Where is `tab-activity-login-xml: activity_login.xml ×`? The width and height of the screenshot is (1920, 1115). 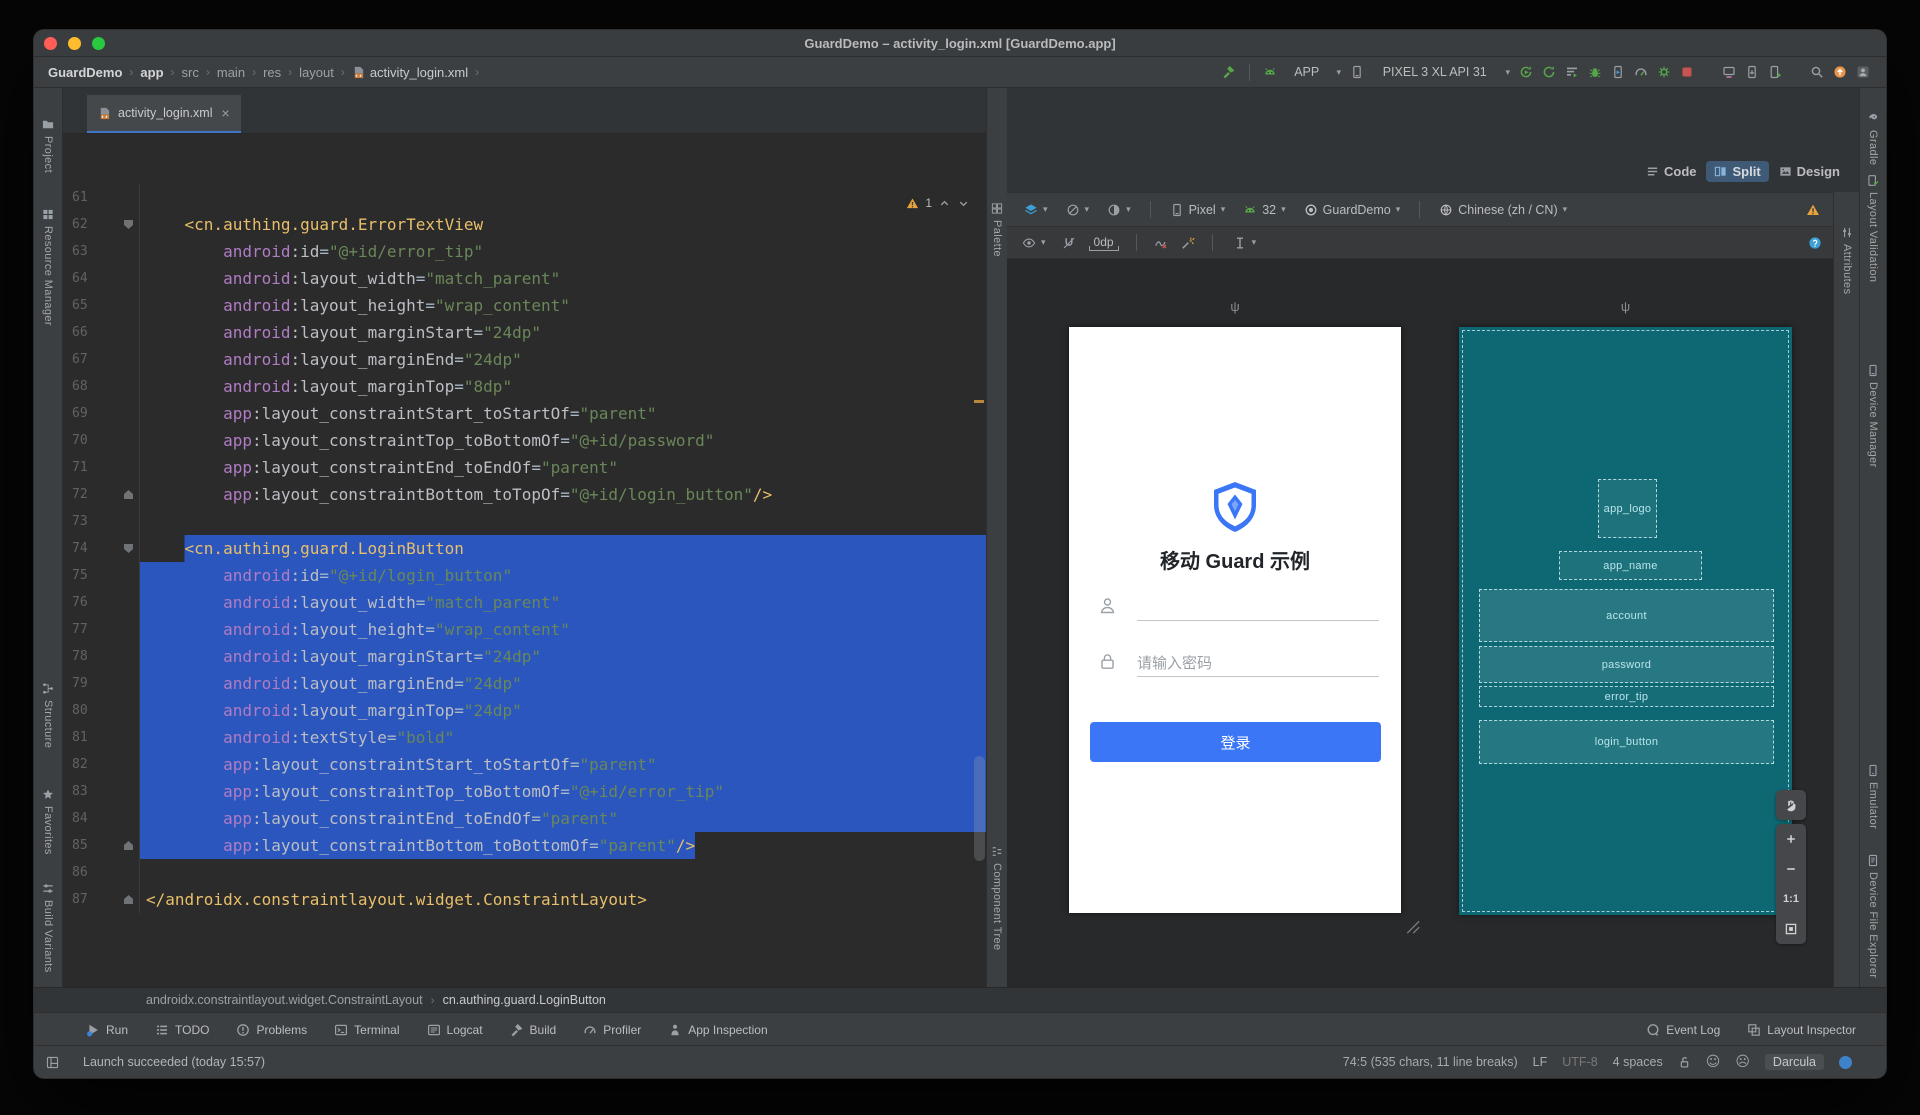 tab-activity-login-xml: activity_login.xml × is located at coordinates (164, 114).